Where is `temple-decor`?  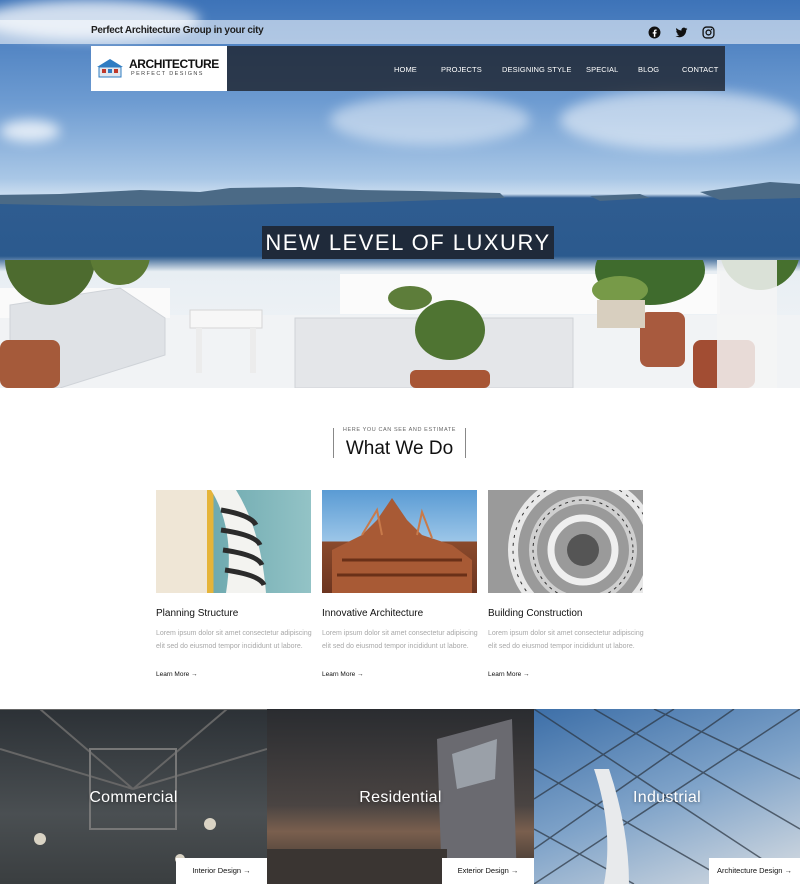 temple-decor is located at coordinates (402, 545).